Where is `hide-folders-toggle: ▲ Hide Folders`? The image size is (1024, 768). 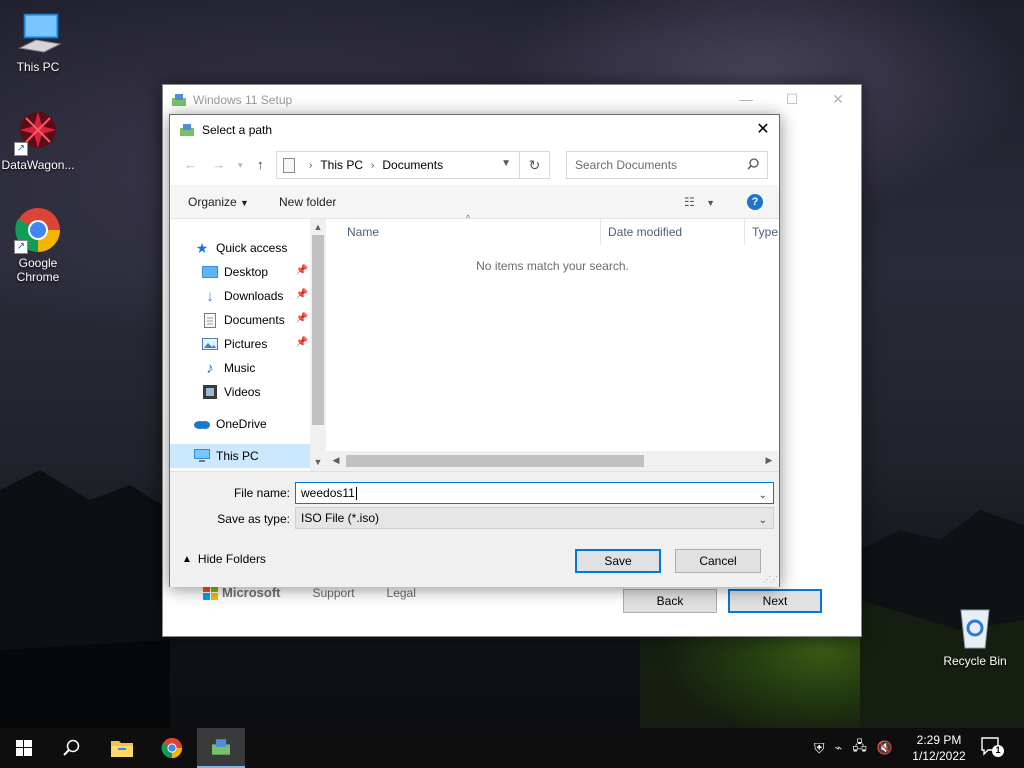
hide-folders-toggle: ▲ Hide Folders is located at coordinates (224, 559).